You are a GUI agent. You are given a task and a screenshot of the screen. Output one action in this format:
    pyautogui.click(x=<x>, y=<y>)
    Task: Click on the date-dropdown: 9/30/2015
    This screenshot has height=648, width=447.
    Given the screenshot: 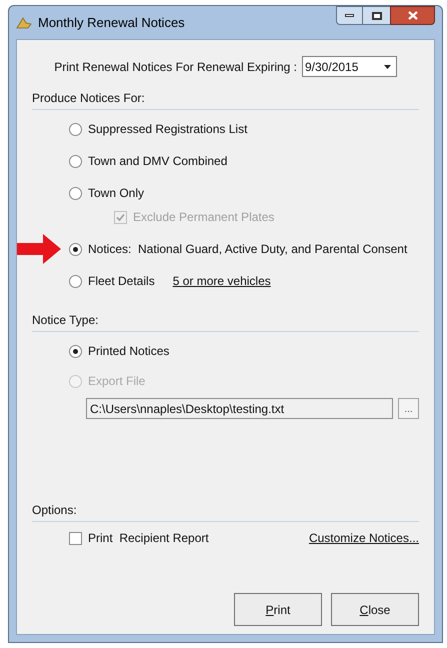 What is the action you would take?
    pyautogui.click(x=349, y=66)
    